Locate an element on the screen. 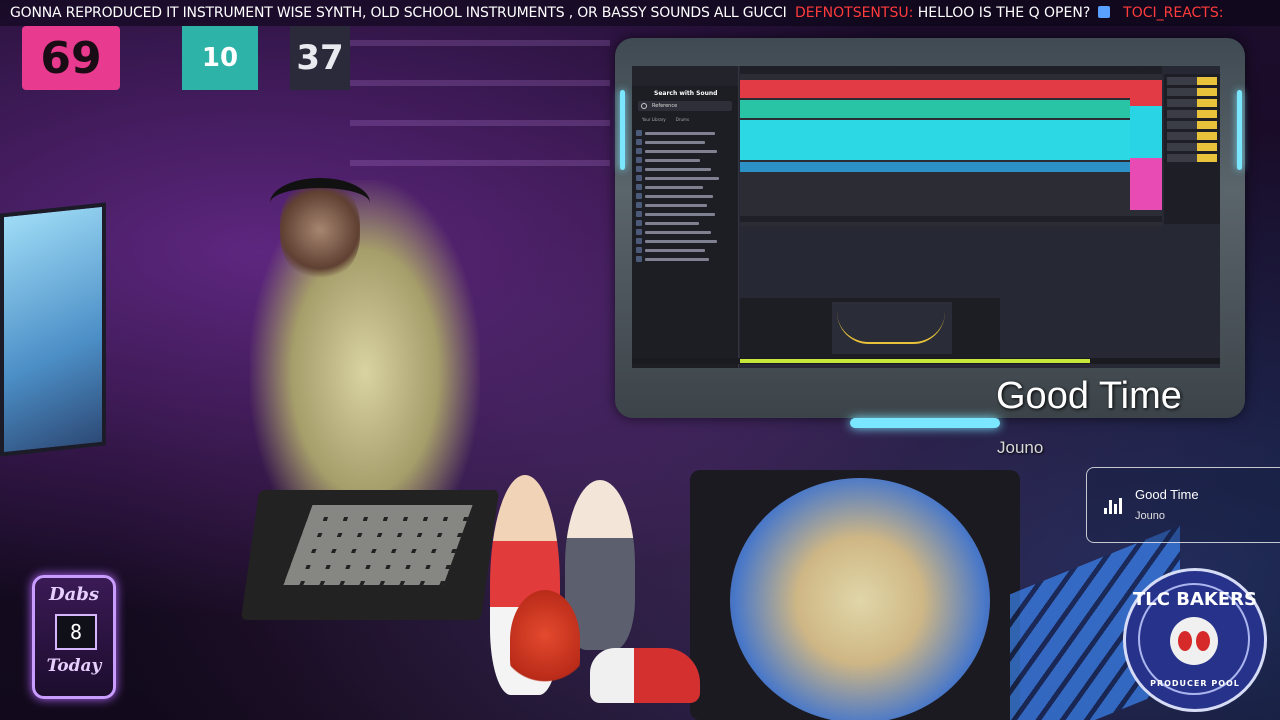 This screenshot has width=1280, height=720. slipmat is located at coordinates (860, 599).